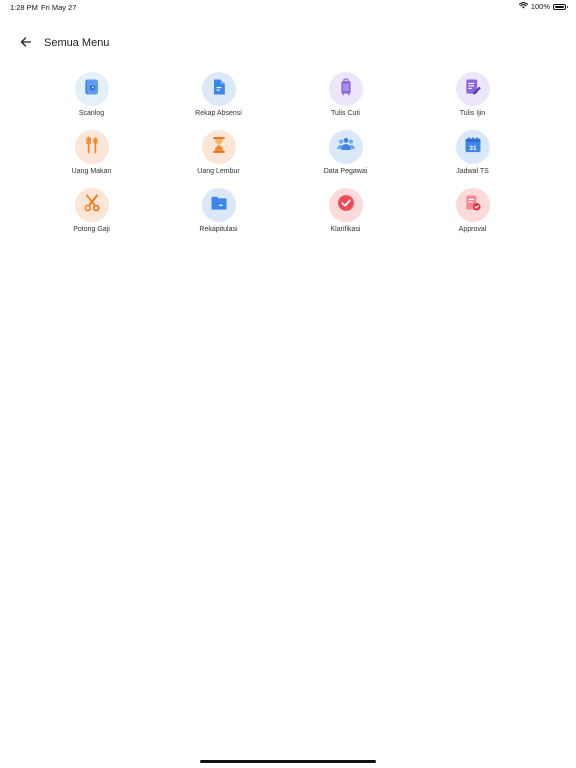  Describe the element at coordinates (288, 761) in the screenshot. I see `home-indicator` at that location.